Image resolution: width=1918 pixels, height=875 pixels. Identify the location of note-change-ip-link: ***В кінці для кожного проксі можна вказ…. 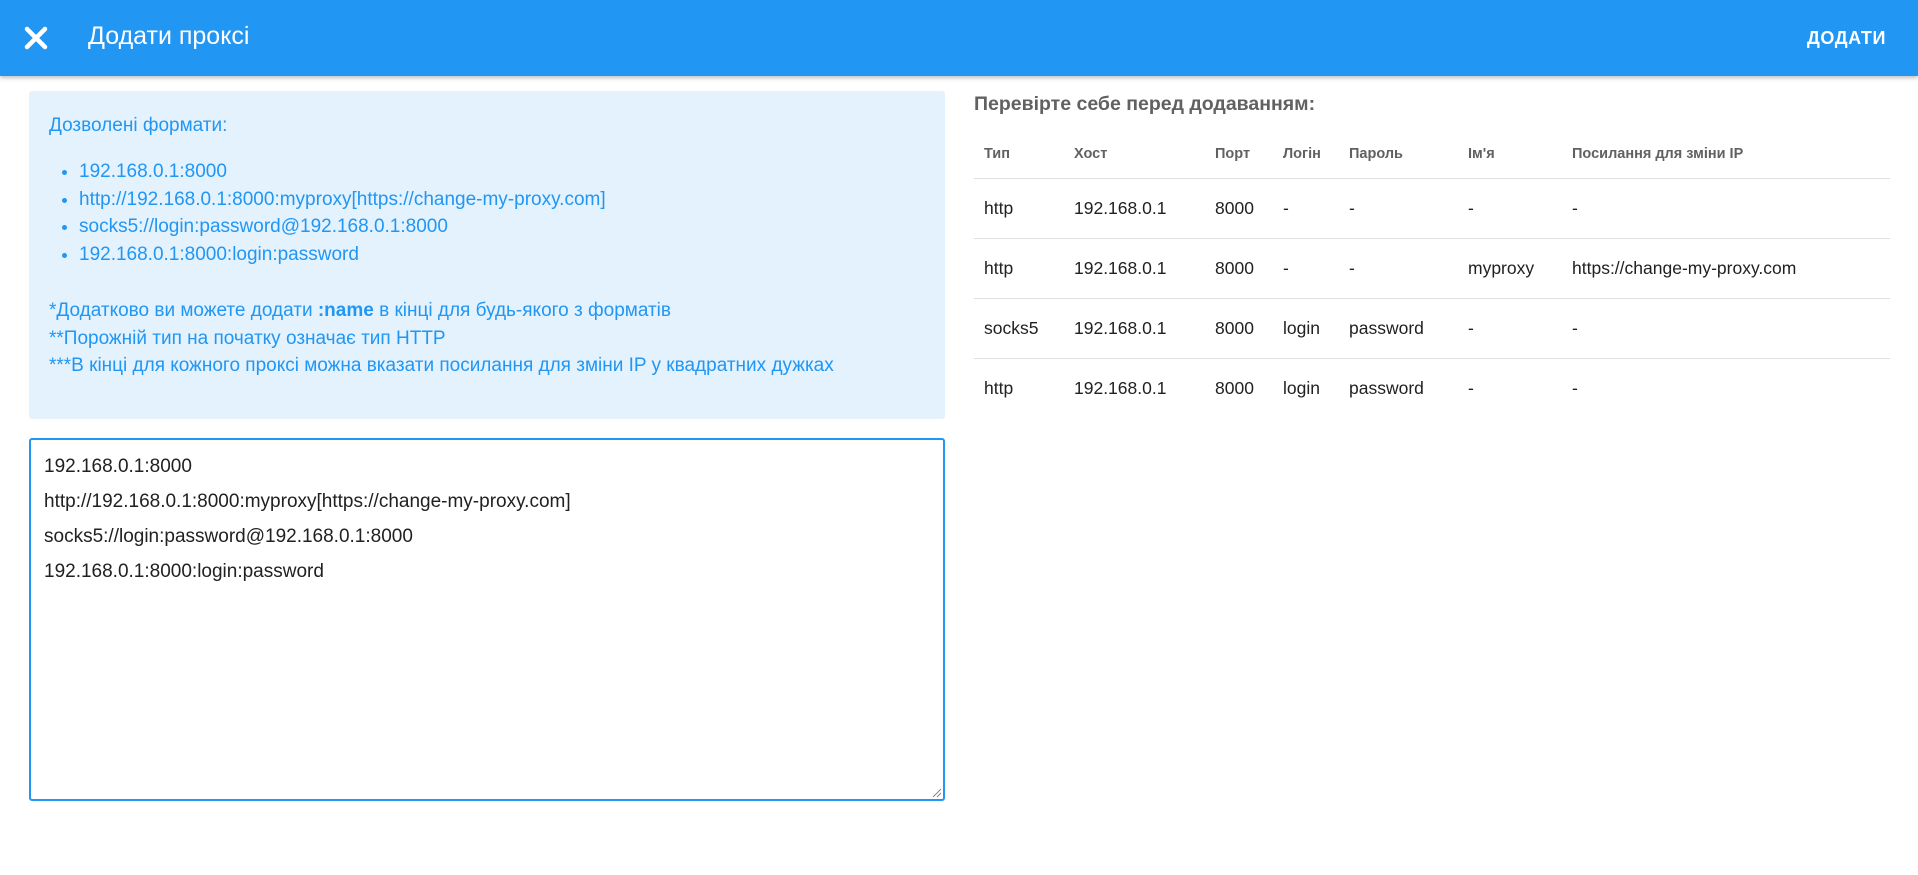
(441, 365).